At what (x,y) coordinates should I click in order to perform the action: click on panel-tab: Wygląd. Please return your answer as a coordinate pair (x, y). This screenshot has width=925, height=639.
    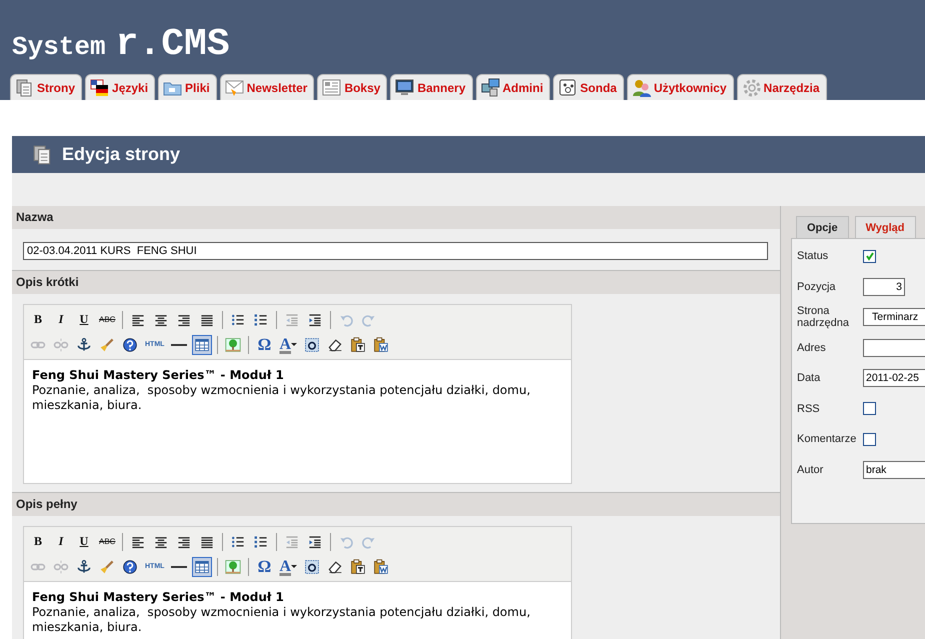
    Looking at the image, I should click on (885, 227).